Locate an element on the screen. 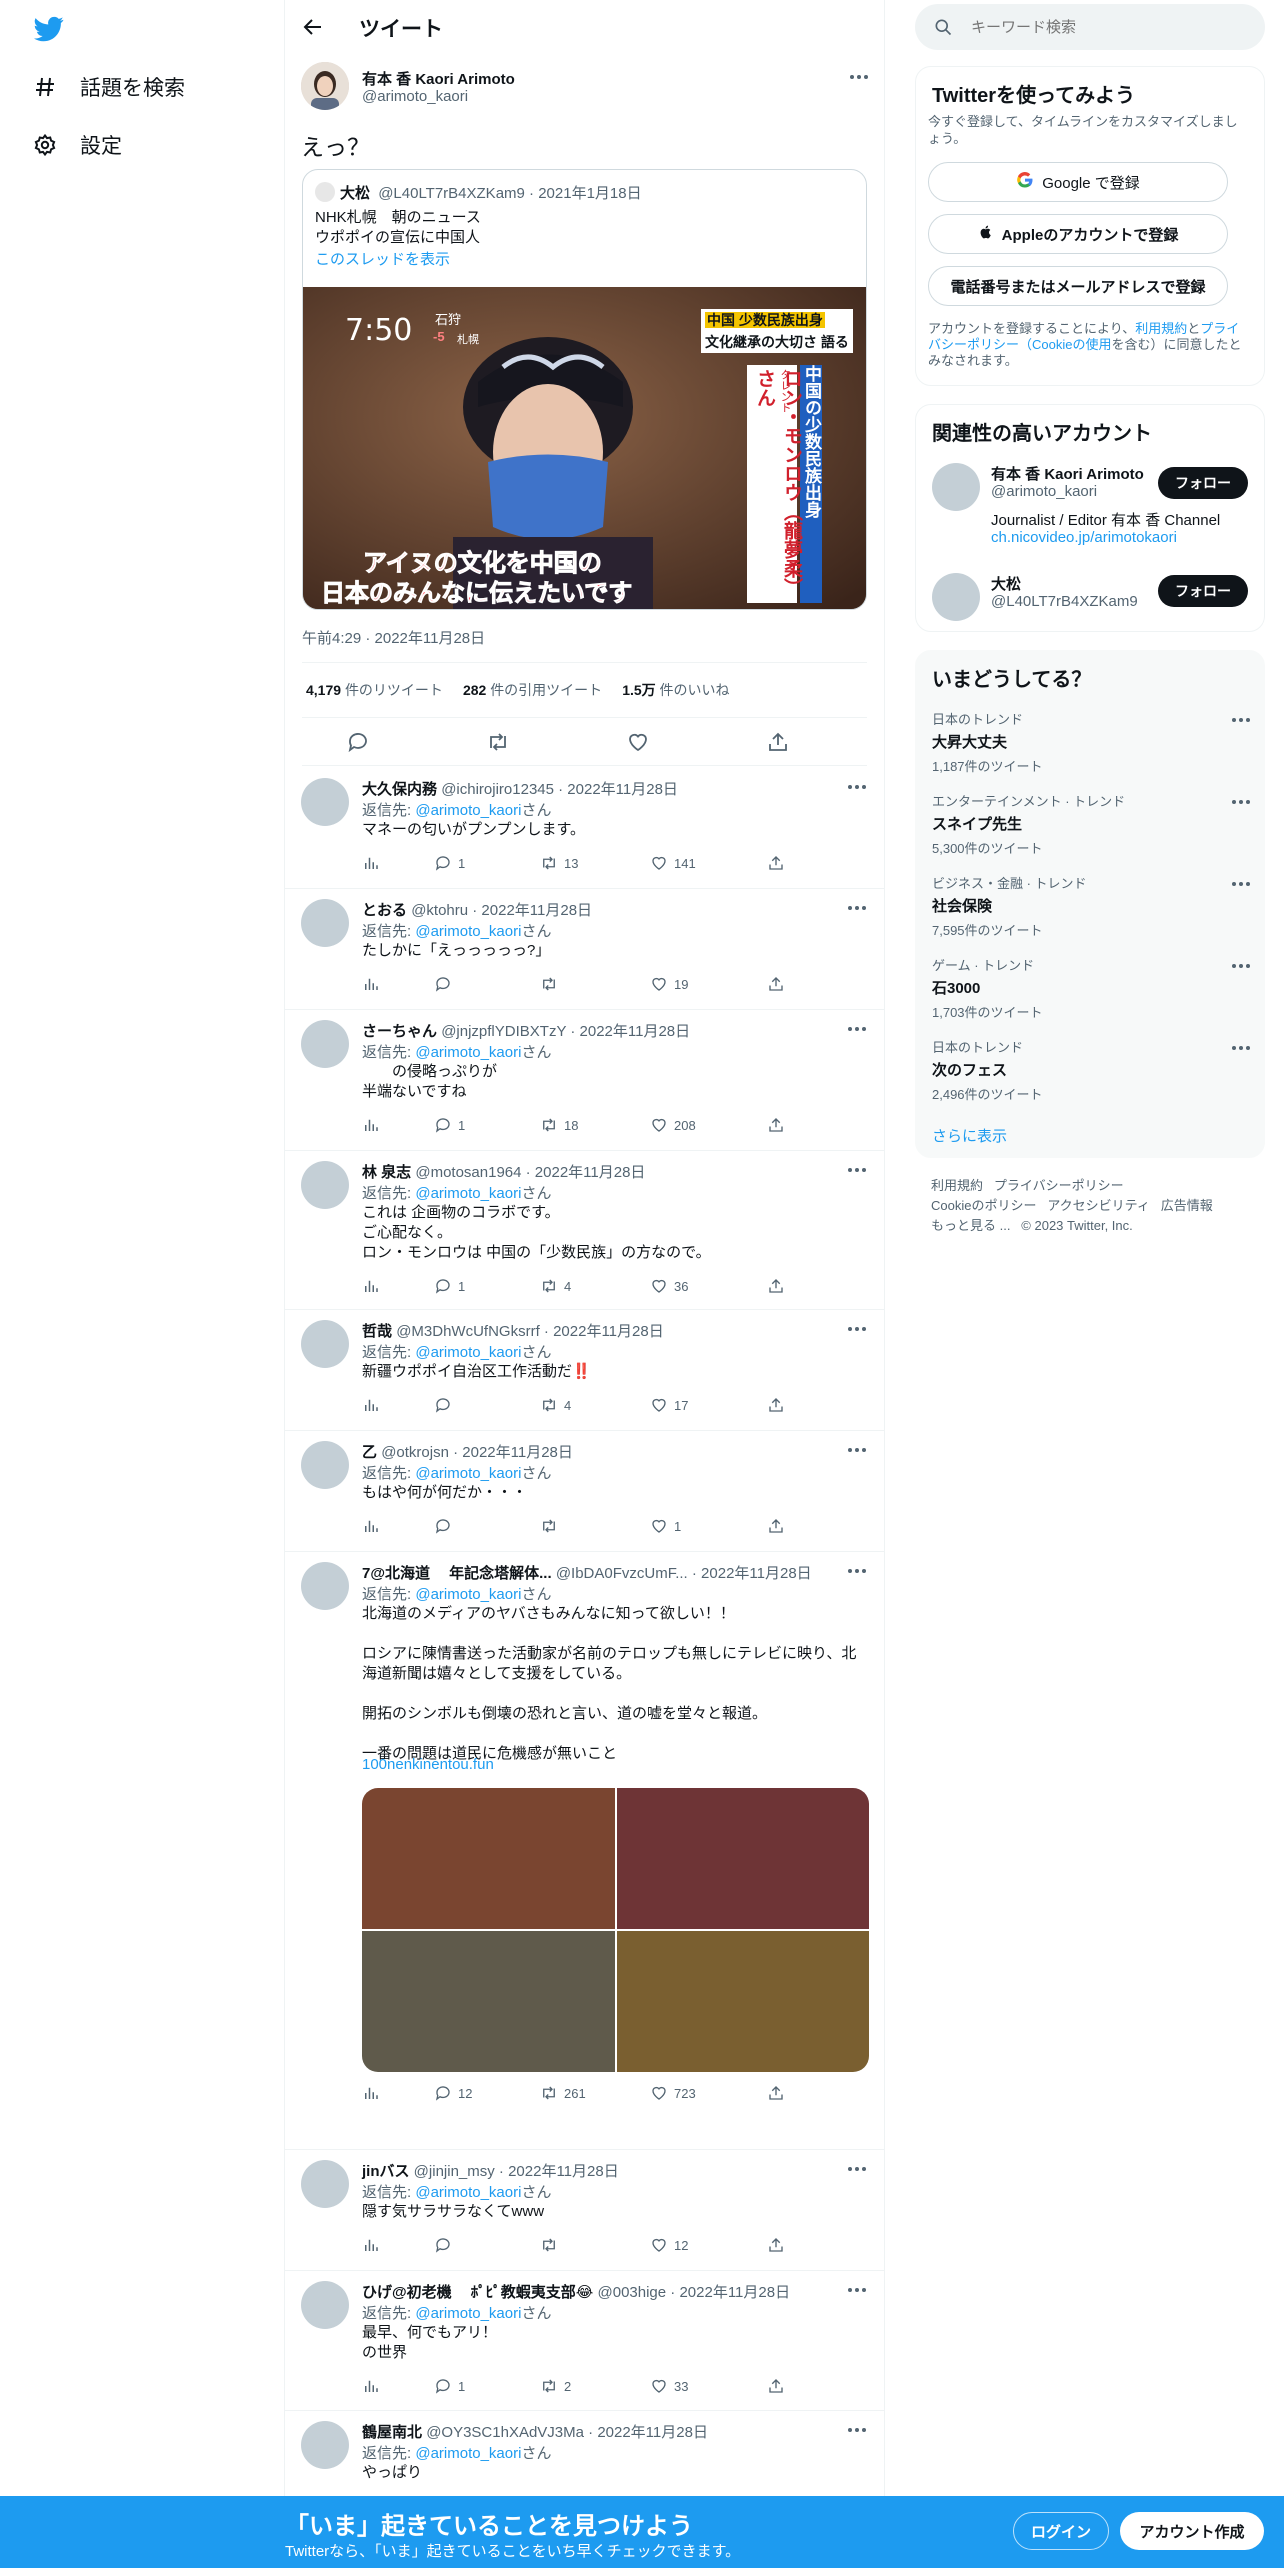  like-action: 723 is located at coordinates (673, 2093).